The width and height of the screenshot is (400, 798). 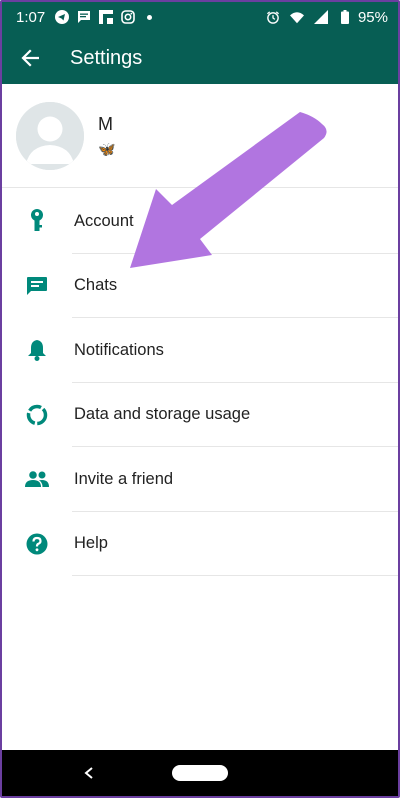 What do you see at coordinates (38, 350) in the screenshot?
I see `bell-icon` at bounding box center [38, 350].